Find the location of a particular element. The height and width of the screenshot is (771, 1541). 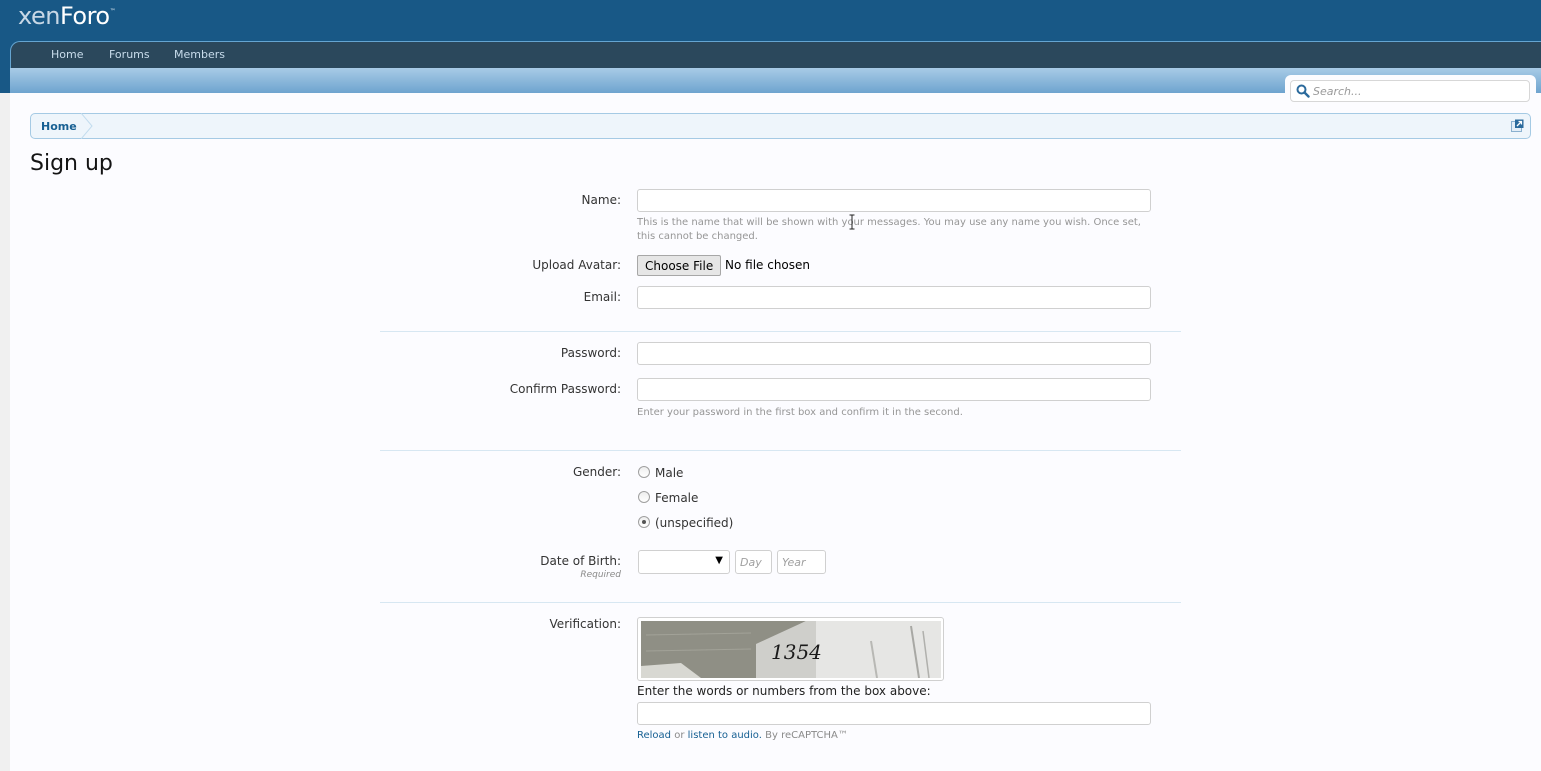

captcha-text: 1354 is located at coordinates (796, 652).